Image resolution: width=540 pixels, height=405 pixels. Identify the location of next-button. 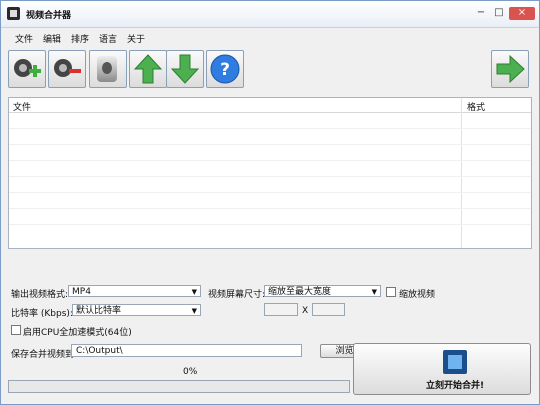
(510, 69).